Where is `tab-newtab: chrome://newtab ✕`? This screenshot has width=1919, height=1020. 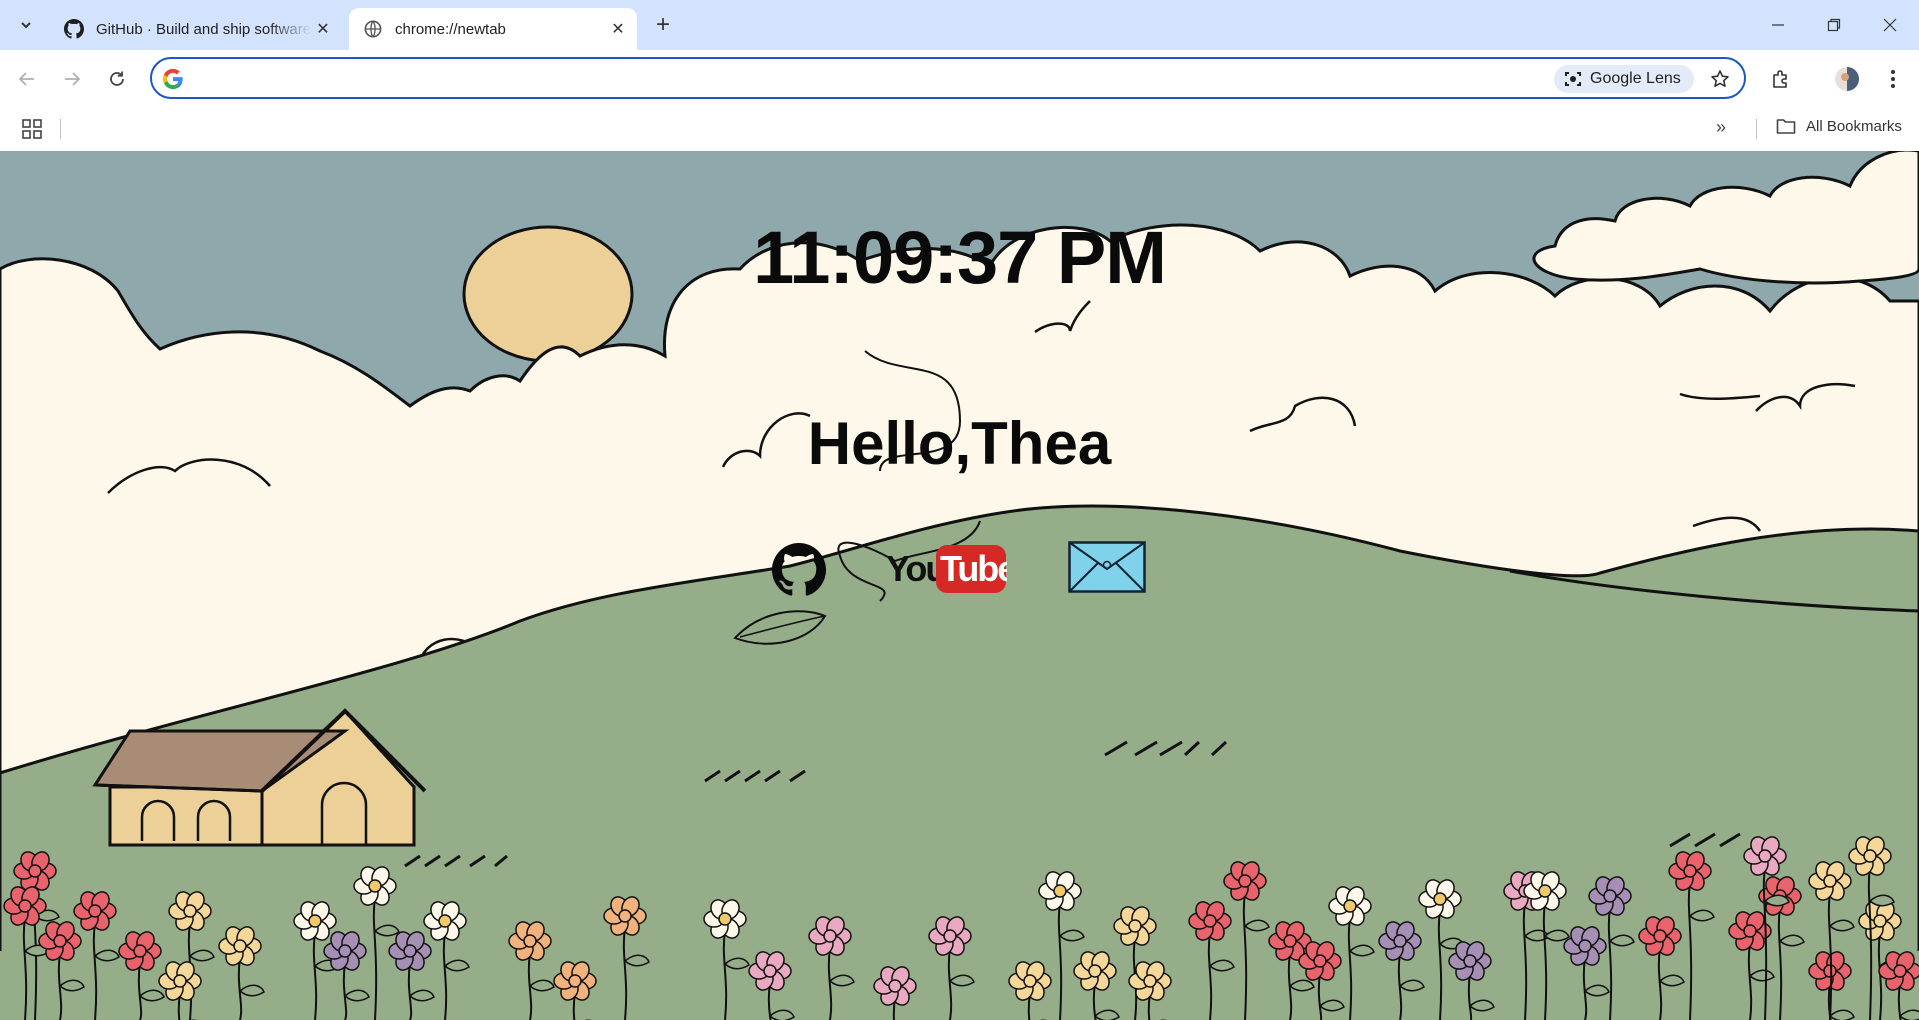 tab-newtab: chrome://newtab ✕ is located at coordinates (493, 29).